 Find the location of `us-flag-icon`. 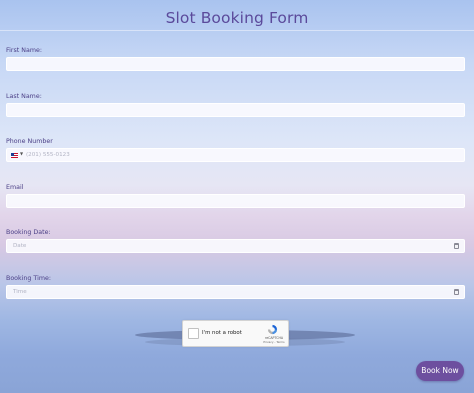

us-flag-icon is located at coordinates (14, 155).